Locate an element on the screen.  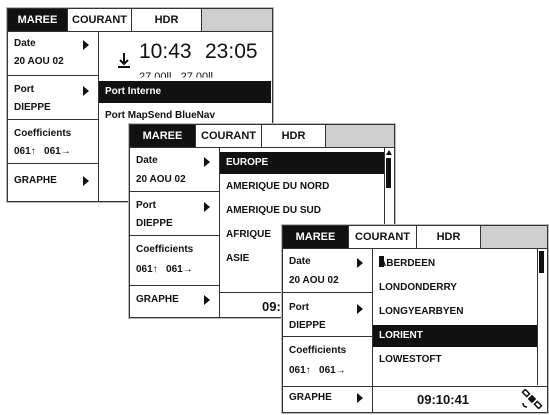
port-list-item: LONDONDERRY is located at coordinates (455, 288).